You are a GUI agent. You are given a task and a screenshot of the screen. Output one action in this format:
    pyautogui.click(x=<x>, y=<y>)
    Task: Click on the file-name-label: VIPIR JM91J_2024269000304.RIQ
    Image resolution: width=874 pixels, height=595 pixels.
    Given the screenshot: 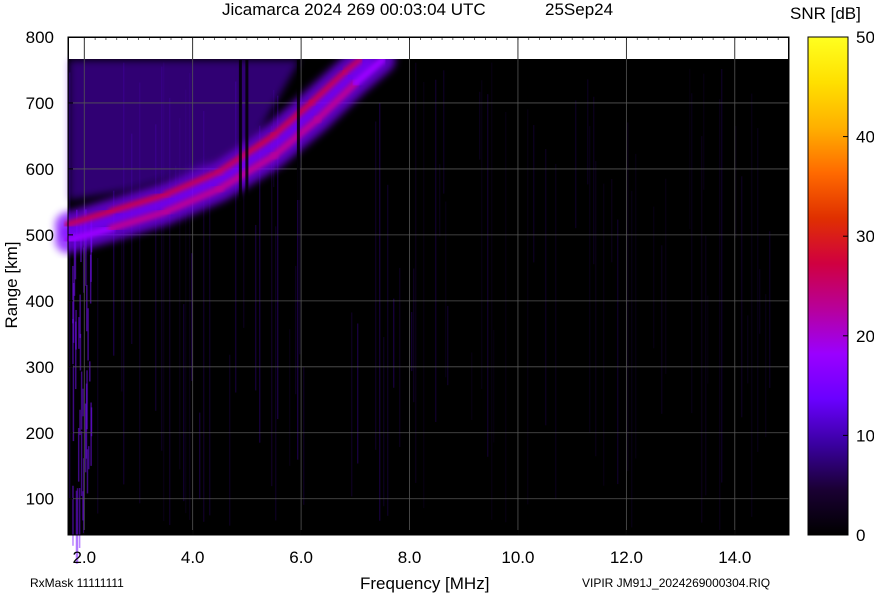 What is the action you would take?
    pyautogui.click(x=676, y=583)
    